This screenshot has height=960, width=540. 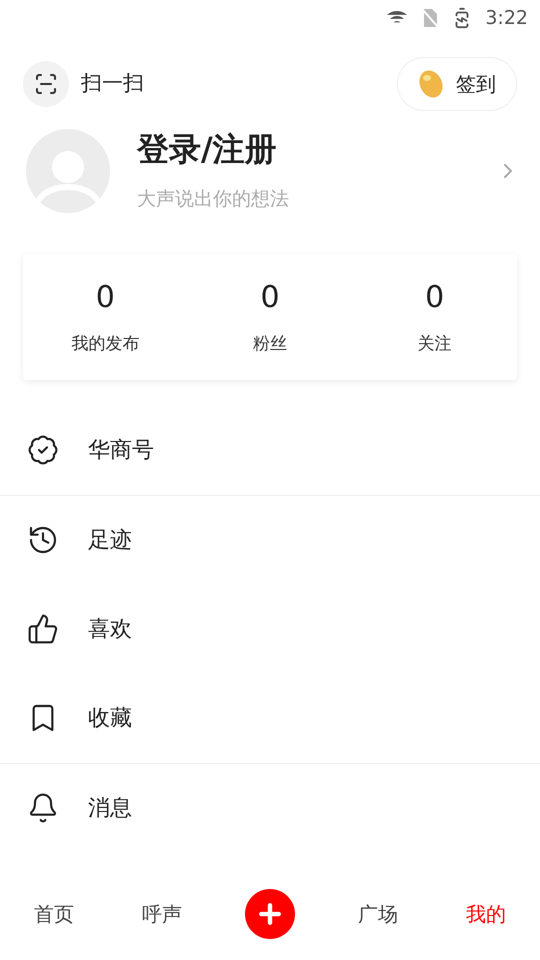 What do you see at coordinates (43, 629) in the screenshot?
I see `thumbs-up-icon` at bounding box center [43, 629].